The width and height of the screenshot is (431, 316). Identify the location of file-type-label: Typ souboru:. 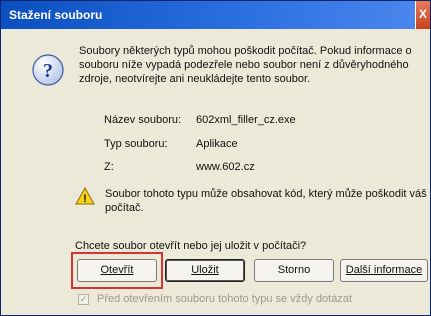
(136, 144).